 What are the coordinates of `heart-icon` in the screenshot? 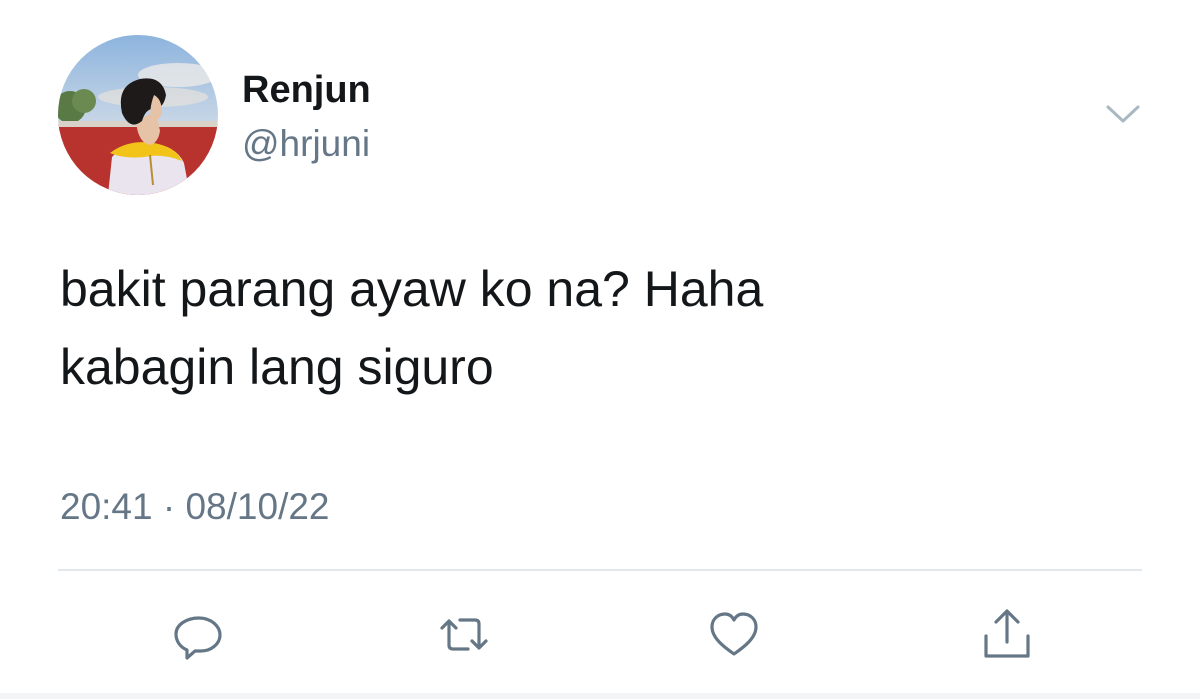 It's located at (734, 634).